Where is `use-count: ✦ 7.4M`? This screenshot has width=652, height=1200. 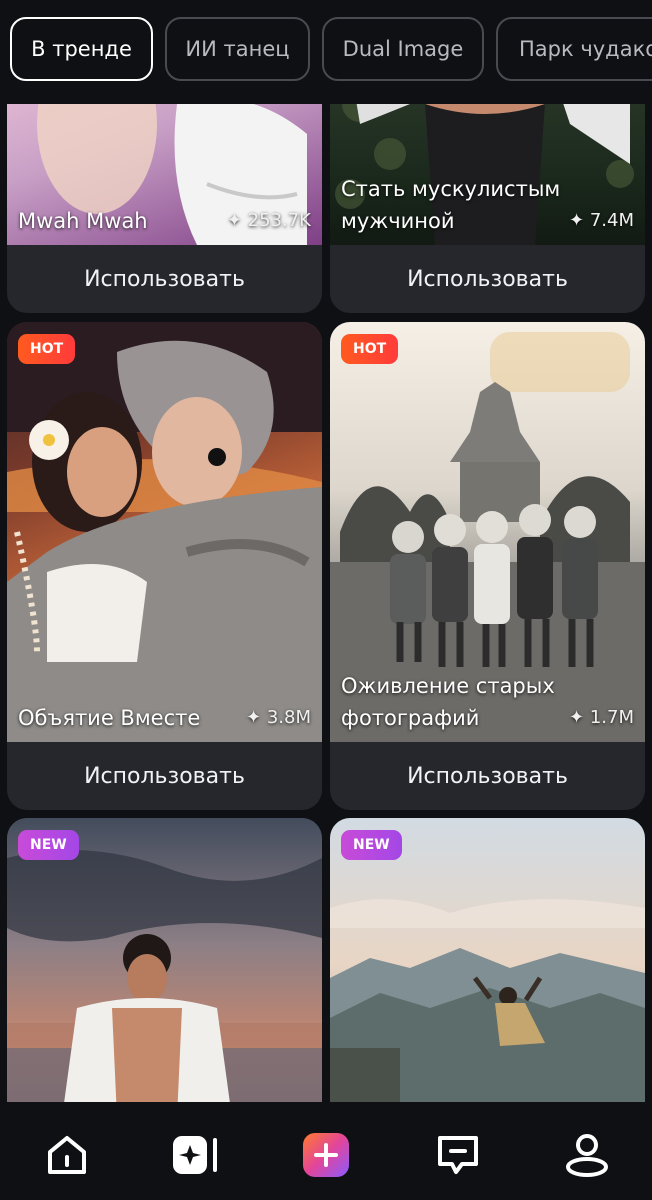
use-count: ✦ 7.4M is located at coordinates (601, 220).